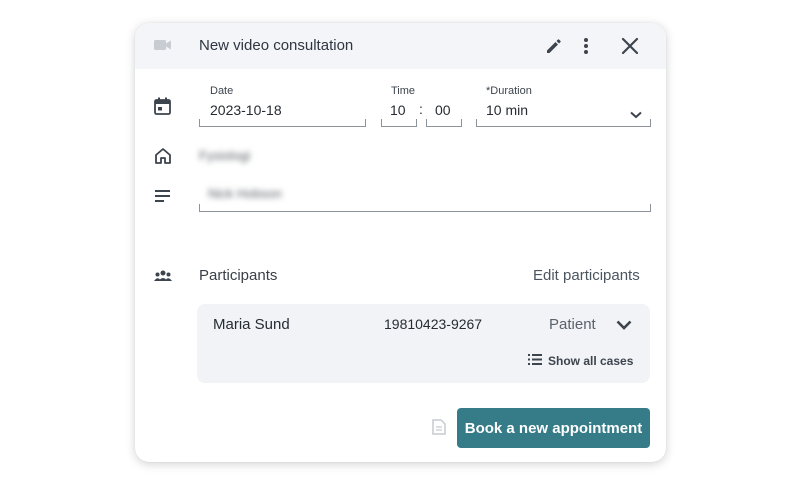  What do you see at coordinates (163, 158) in the screenshot?
I see `home-icon` at bounding box center [163, 158].